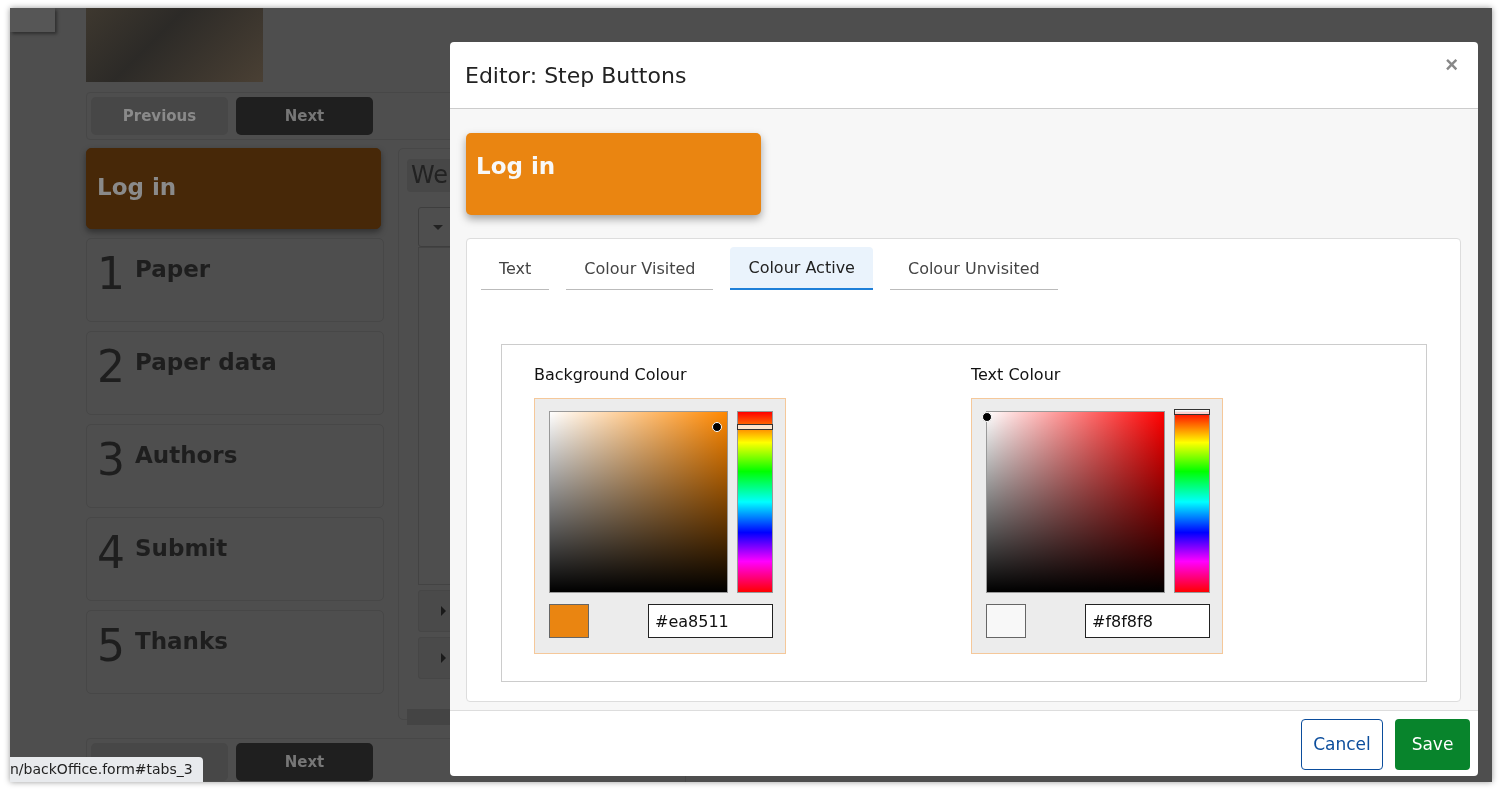  Describe the element at coordinates (611, 374) in the screenshot. I see `picker-label: Background Colour` at that location.